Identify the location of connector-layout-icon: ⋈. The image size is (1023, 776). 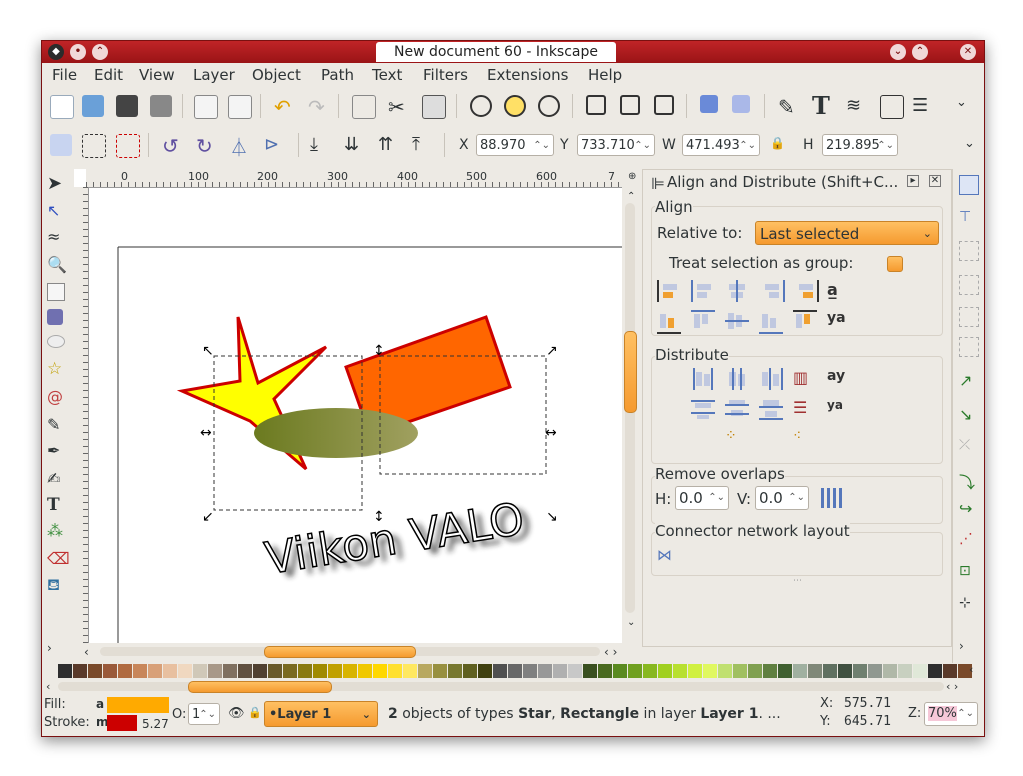
(669, 557).